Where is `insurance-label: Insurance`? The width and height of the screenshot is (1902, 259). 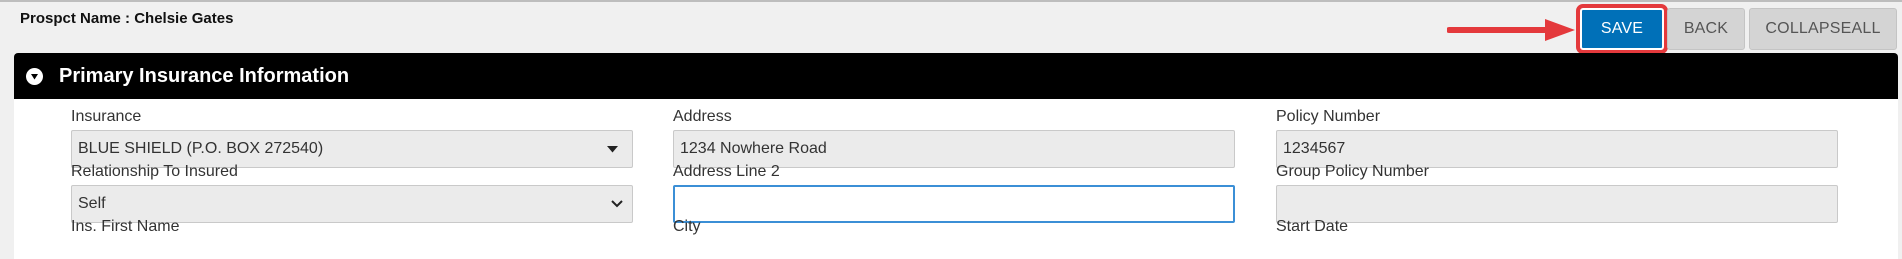
insurance-label: Insurance is located at coordinates (106, 116).